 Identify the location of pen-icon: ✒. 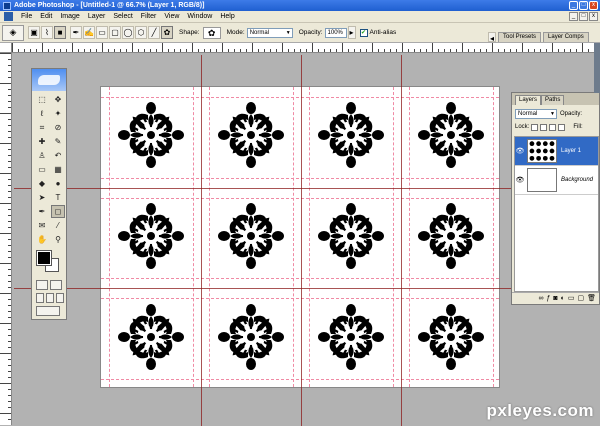
(42, 211).